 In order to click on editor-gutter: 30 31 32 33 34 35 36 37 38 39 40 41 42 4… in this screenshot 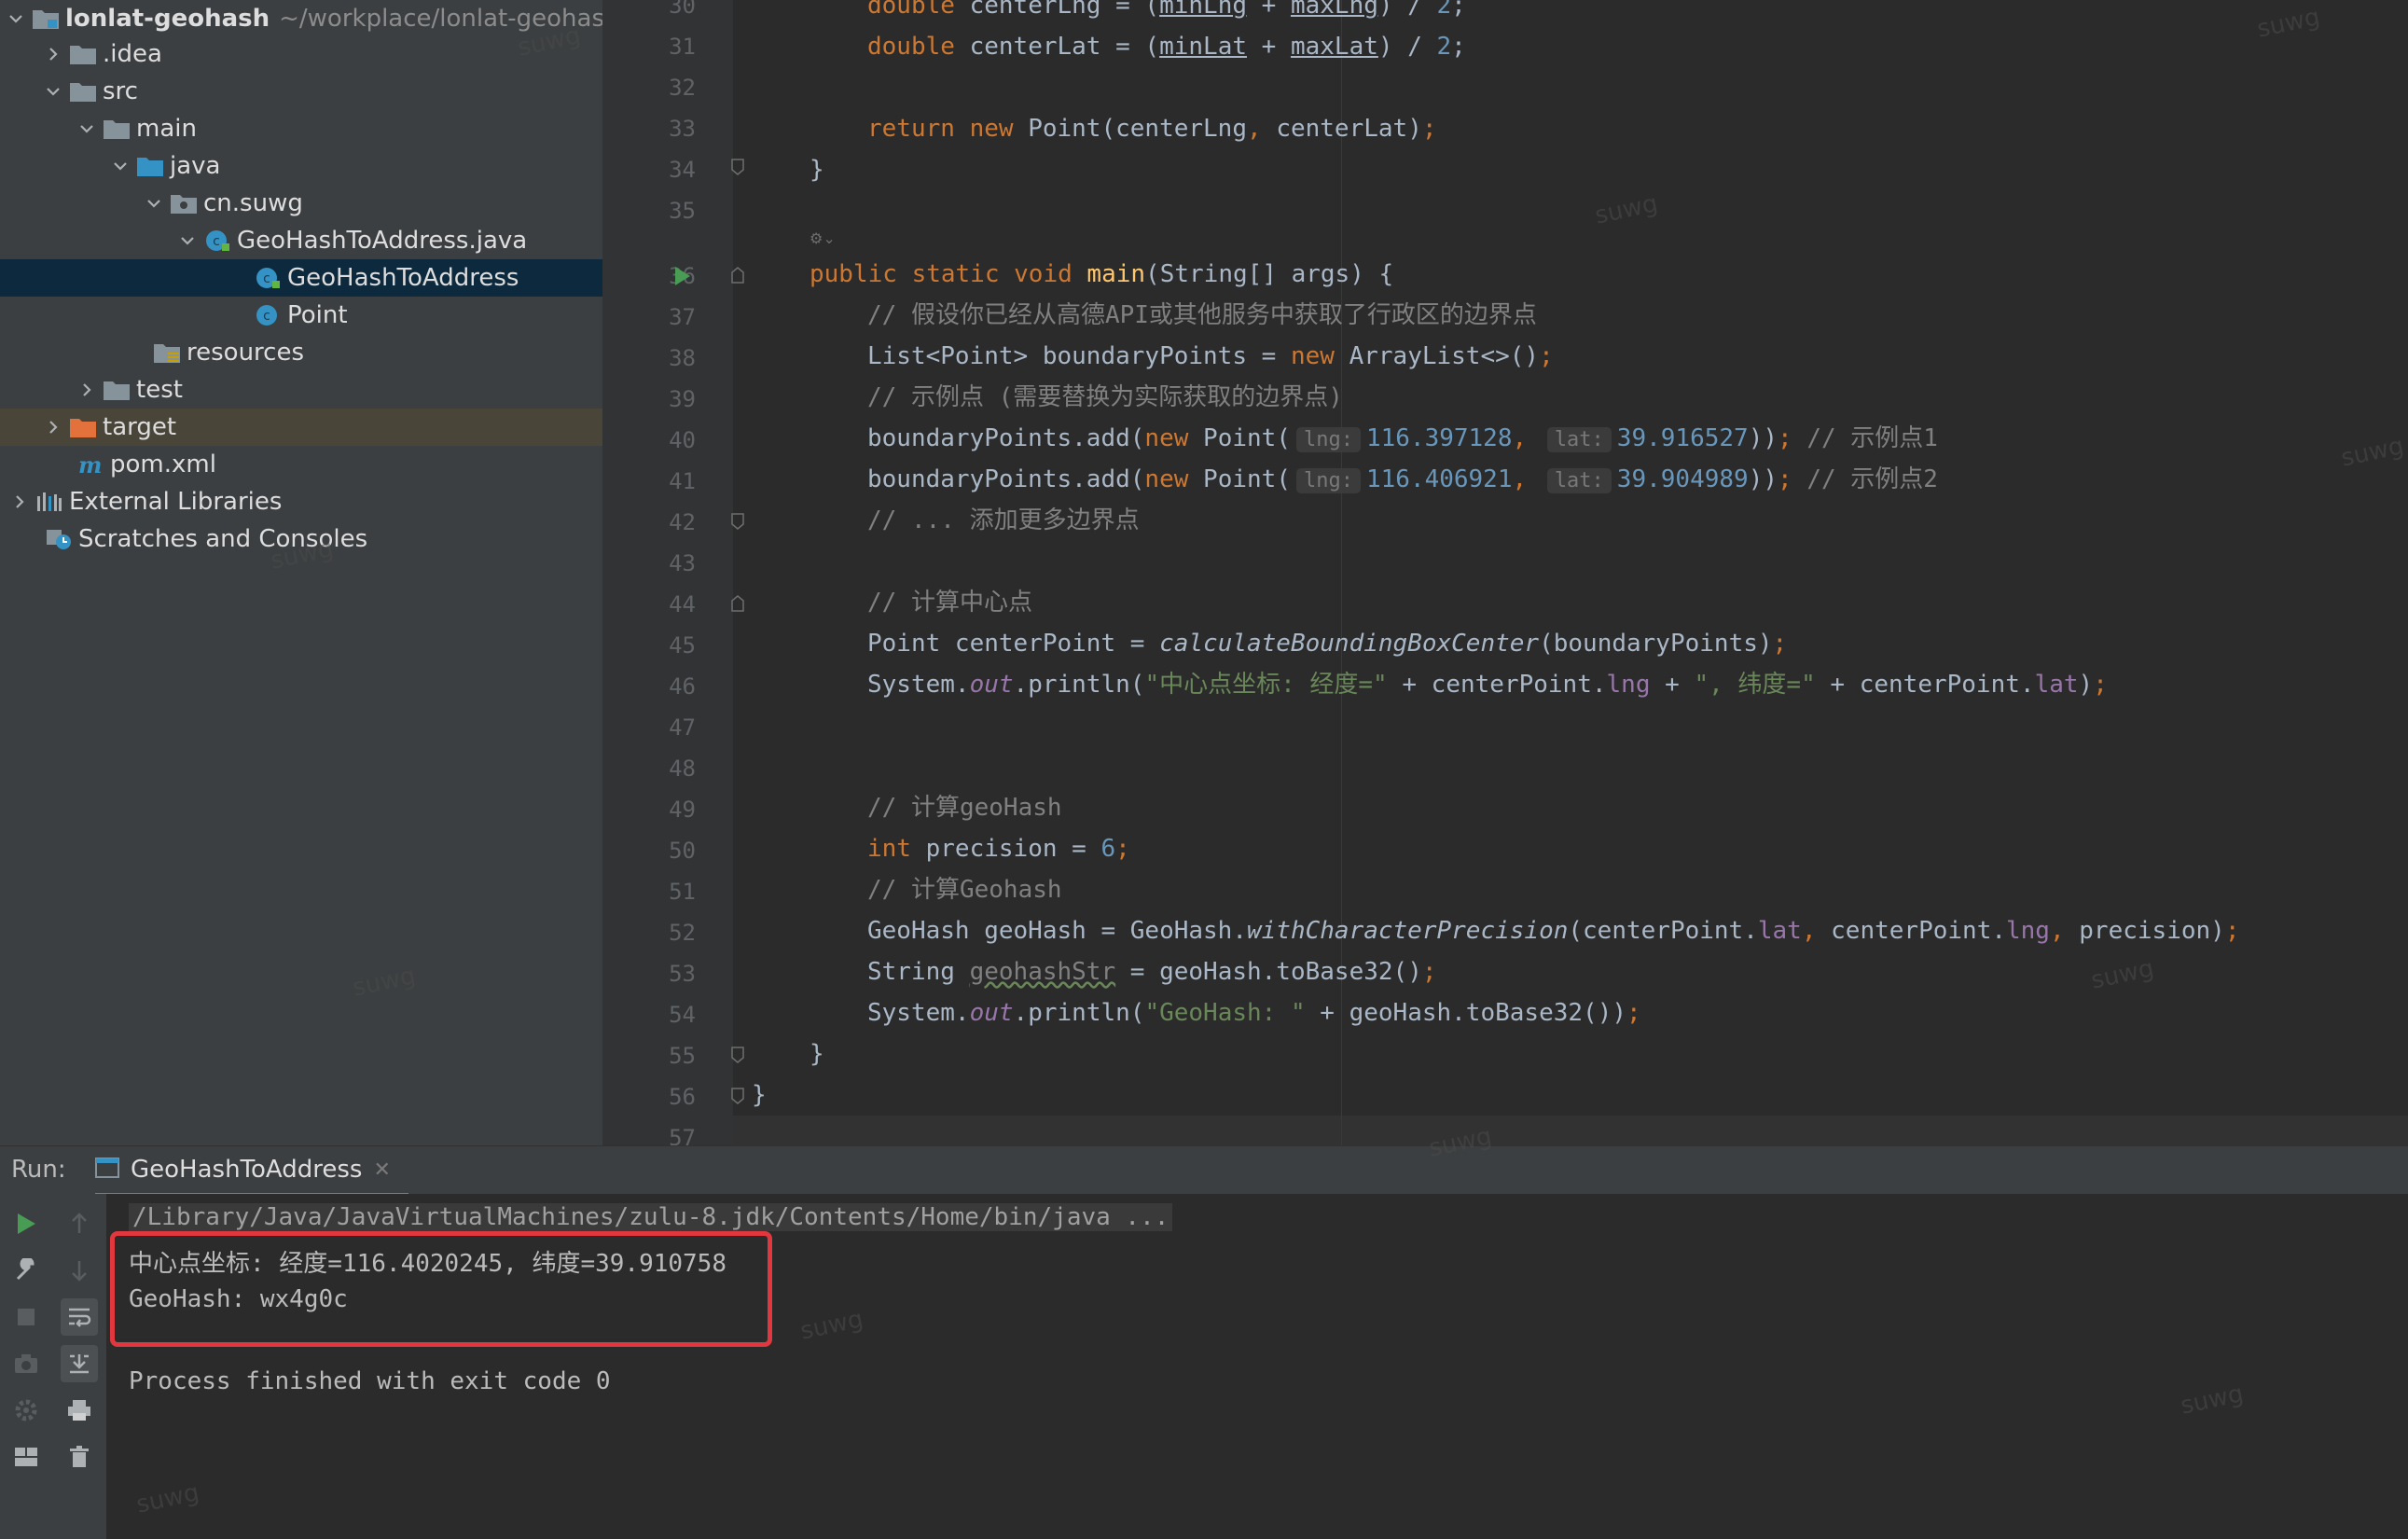, I will do `click(673, 573)`.